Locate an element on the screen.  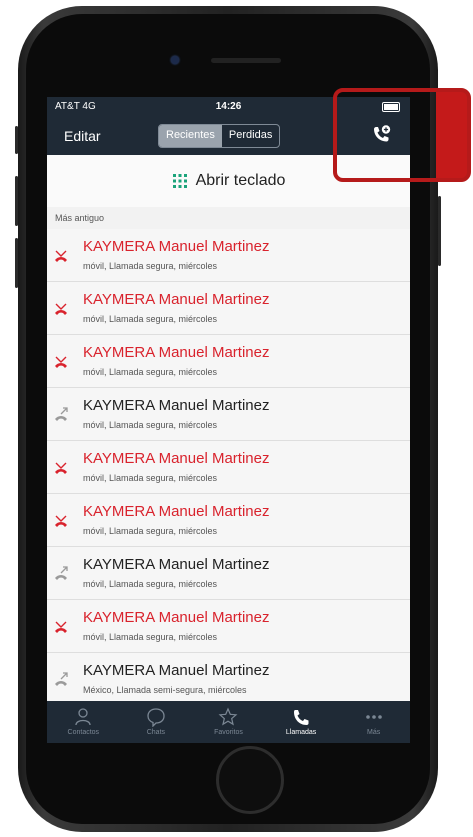
segmented-control: Recientes Perdidas is located at coordinates (219, 136).